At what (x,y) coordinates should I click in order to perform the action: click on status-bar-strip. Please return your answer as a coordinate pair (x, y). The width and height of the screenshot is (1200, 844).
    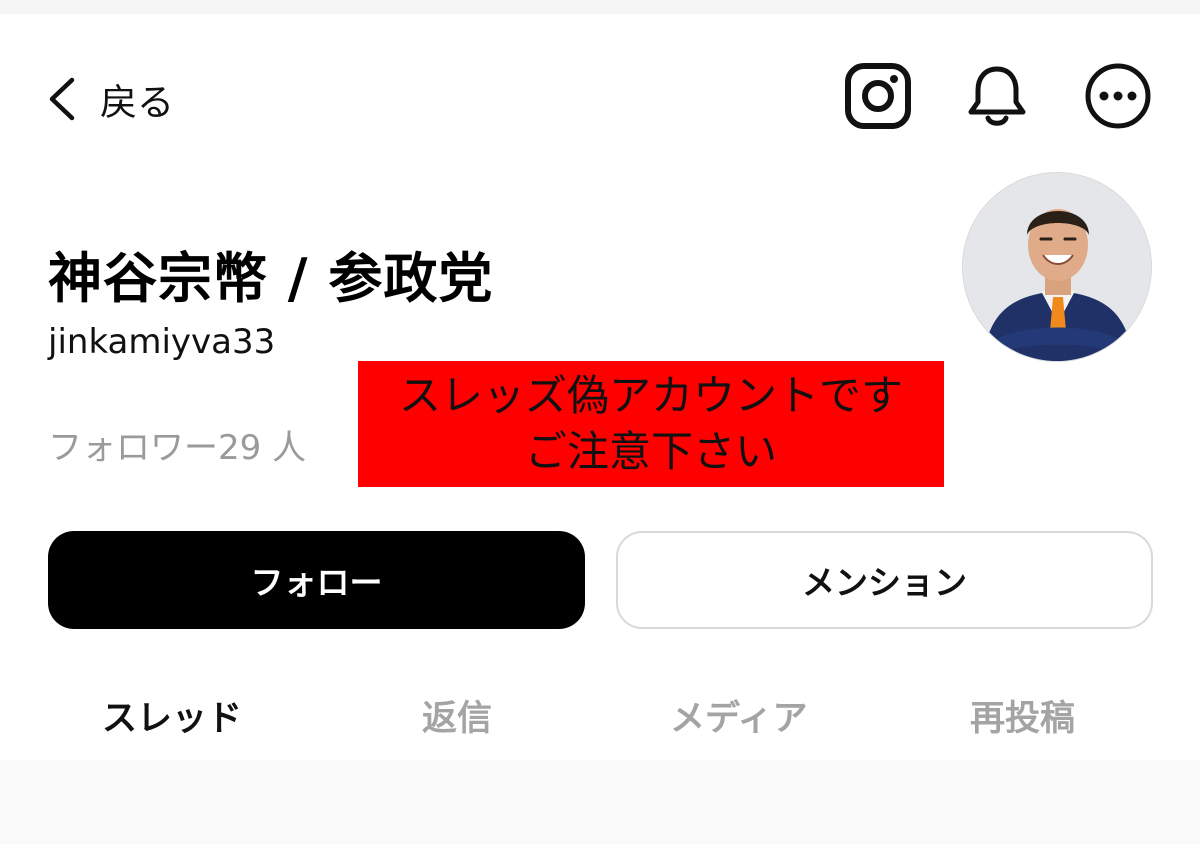
    Looking at the image, I should click on (600, 7).